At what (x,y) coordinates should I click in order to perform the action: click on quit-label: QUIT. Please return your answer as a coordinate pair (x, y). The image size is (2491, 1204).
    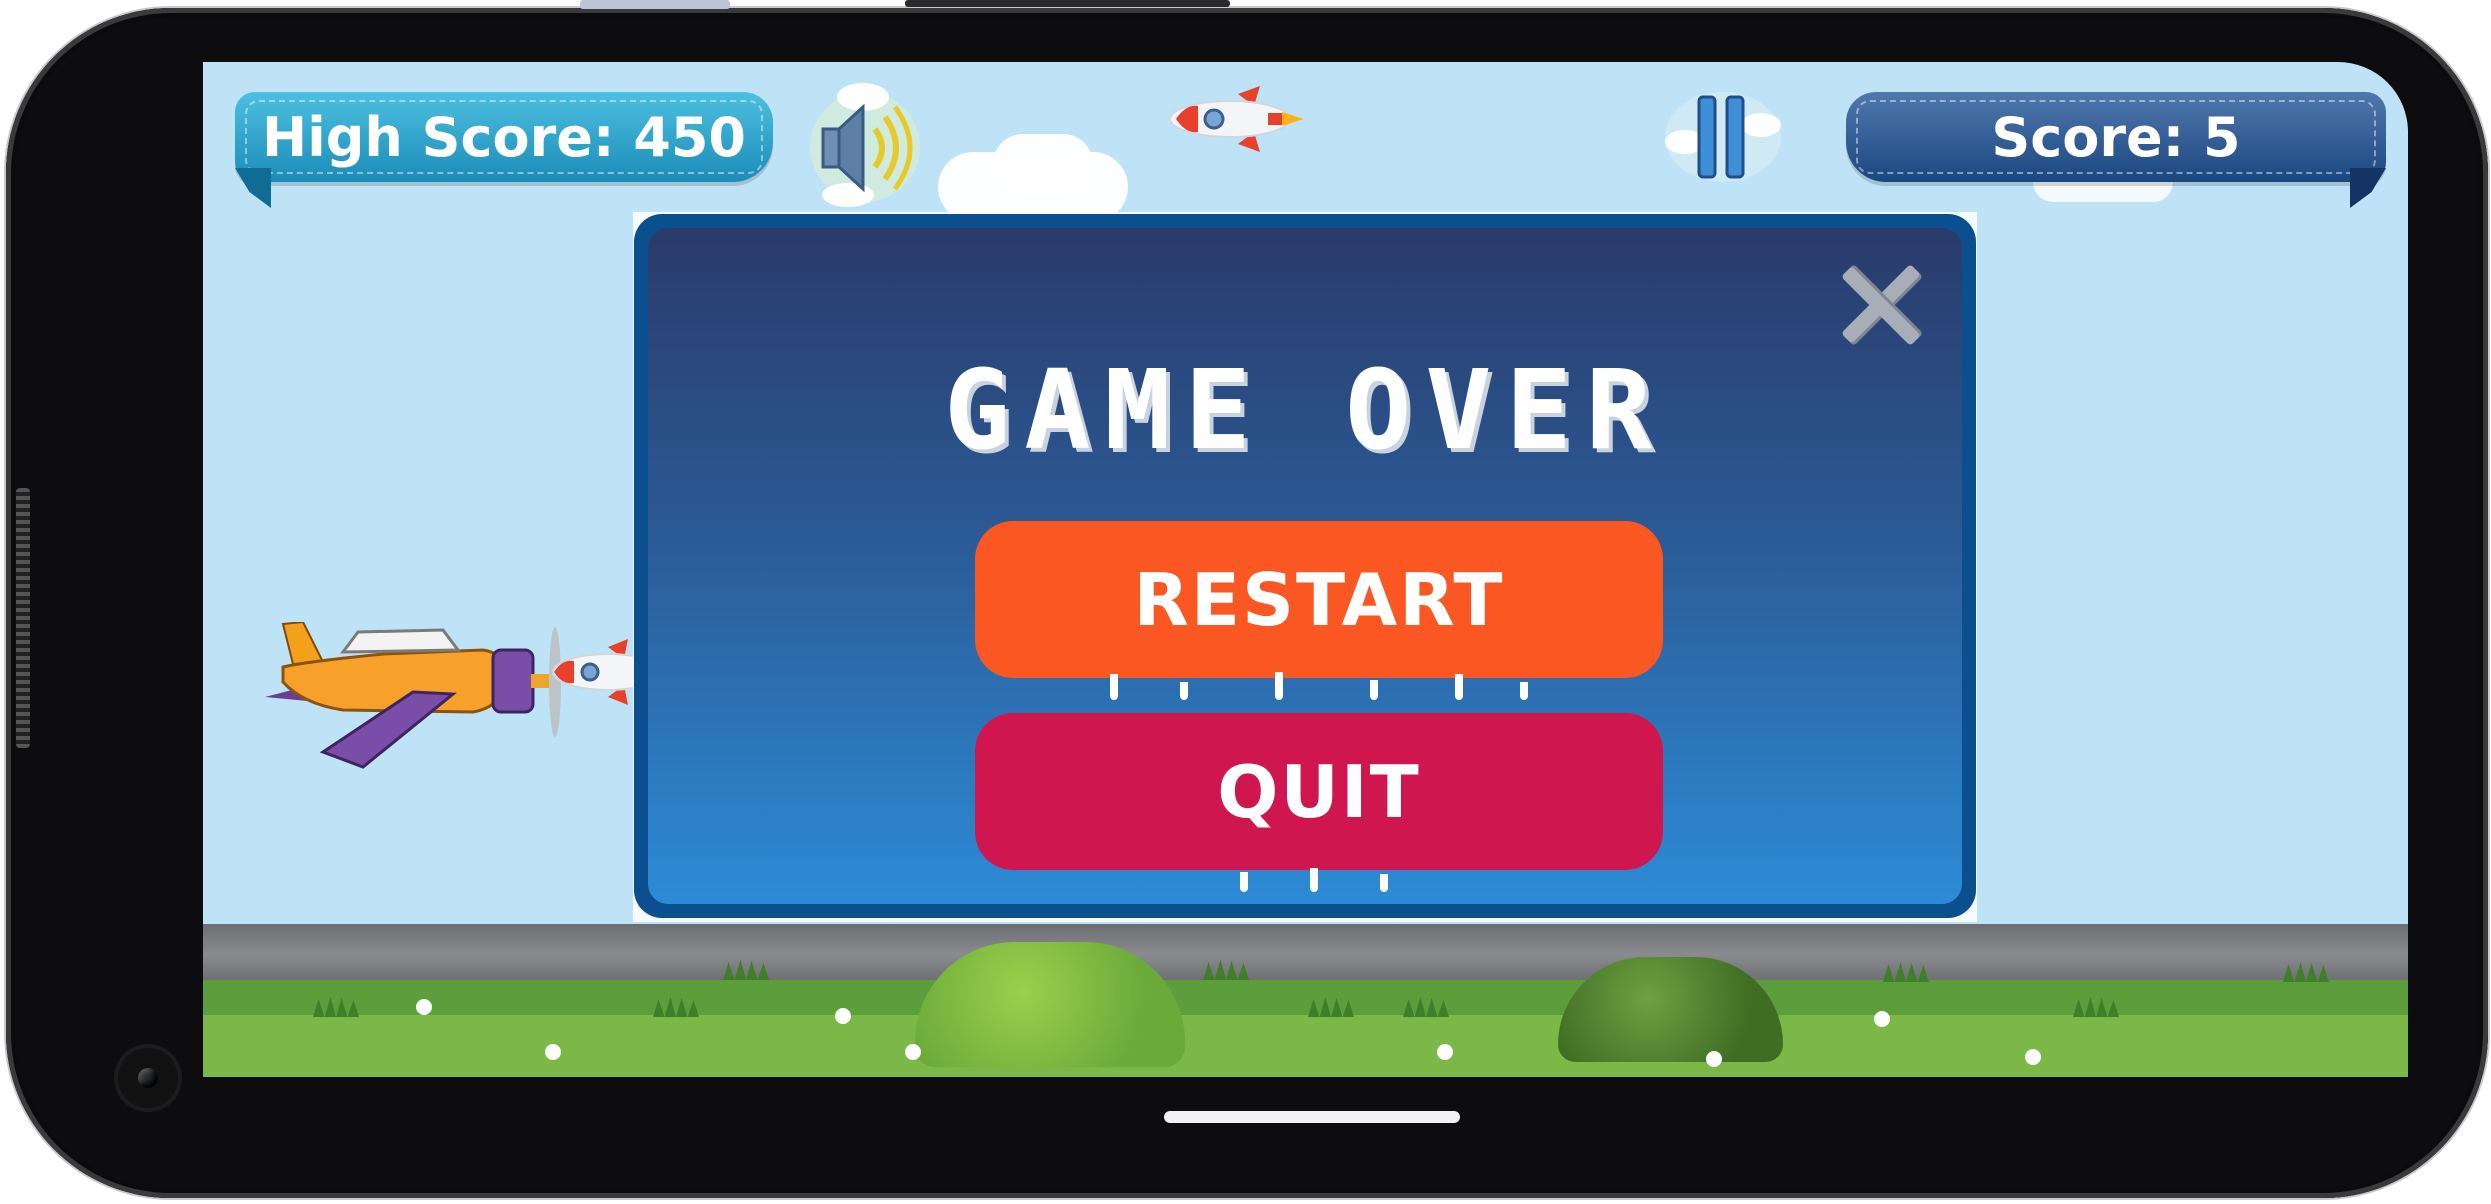
    Looking at the image, I should click on (1319, 791).